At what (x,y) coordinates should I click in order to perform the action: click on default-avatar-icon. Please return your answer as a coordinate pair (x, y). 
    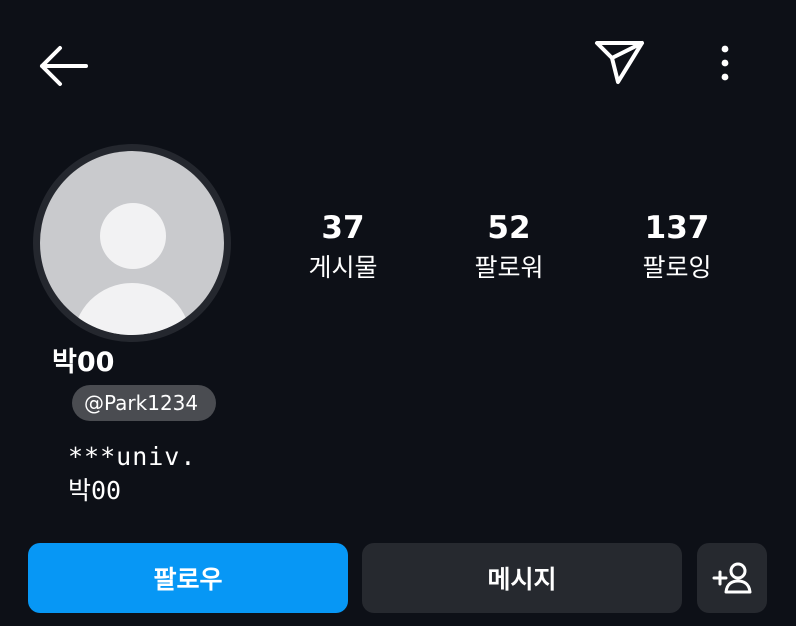
    Looking at the image, I should click on (132, 243).